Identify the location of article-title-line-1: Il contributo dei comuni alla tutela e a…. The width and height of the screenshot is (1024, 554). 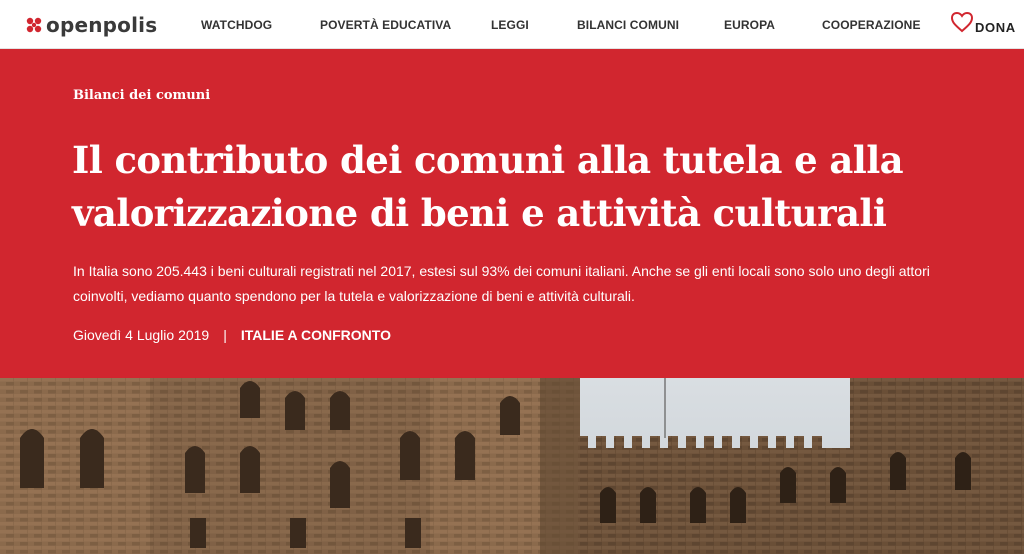
(488, 160).